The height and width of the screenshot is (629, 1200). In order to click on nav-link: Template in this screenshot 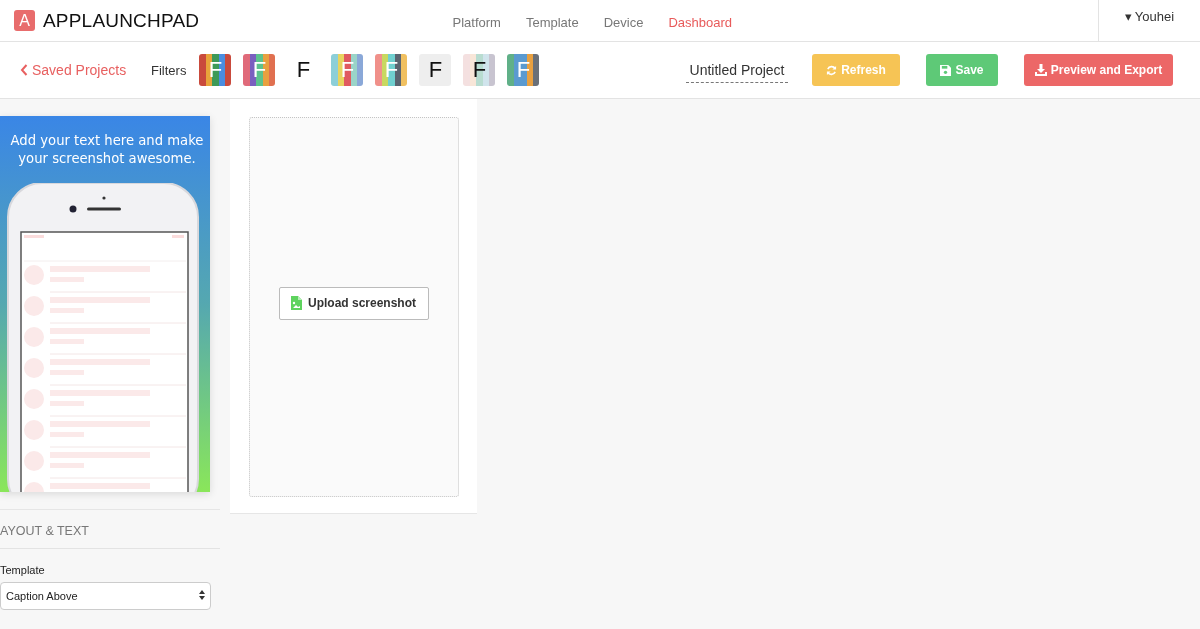, I will do `click(552, 22)`.